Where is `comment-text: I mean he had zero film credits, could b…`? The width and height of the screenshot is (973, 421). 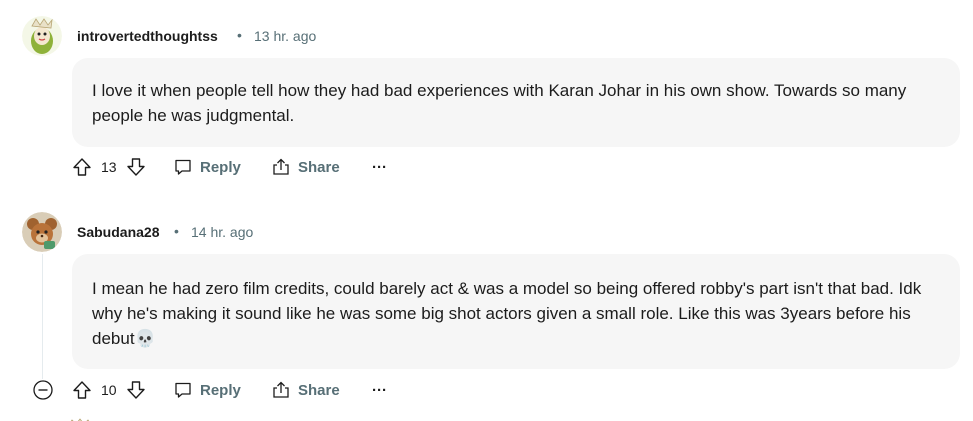 comment-text: I mean he had zero film credits, could b… is located at coordinates (507, 313).